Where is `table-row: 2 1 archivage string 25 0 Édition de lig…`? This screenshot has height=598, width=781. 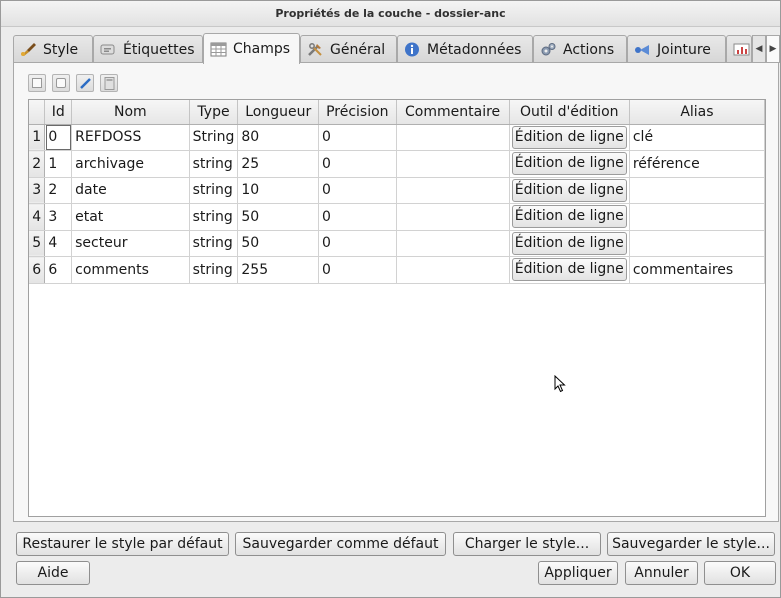
table-row: 2 1 archivage string 25 0 Édition de lig… is located at coordinates (397, 164).